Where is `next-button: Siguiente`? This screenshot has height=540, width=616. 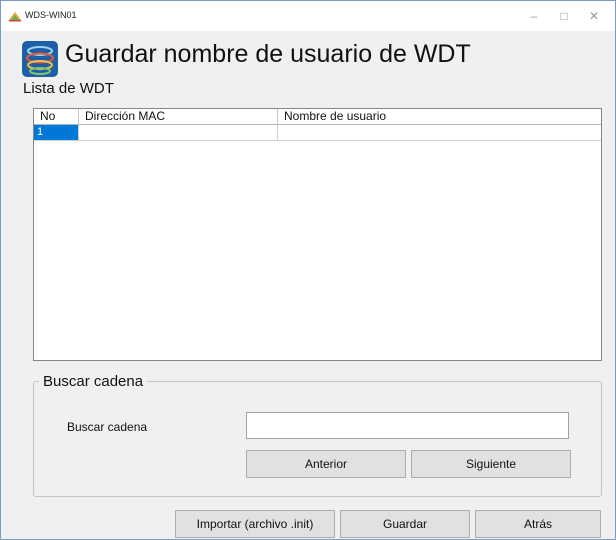
next-button: Siguiente is located at coordinates (491, 464).